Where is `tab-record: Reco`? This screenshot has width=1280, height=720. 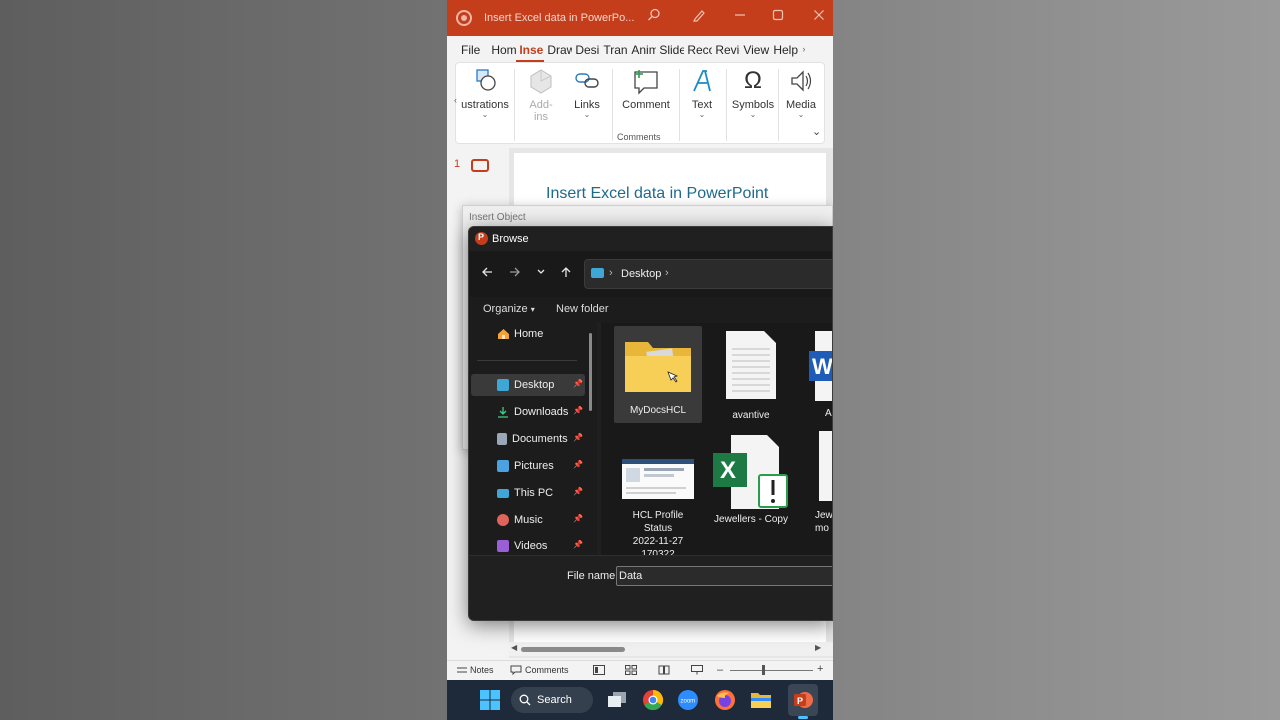
tab-record: Reco is located at coordinates (698, 49).